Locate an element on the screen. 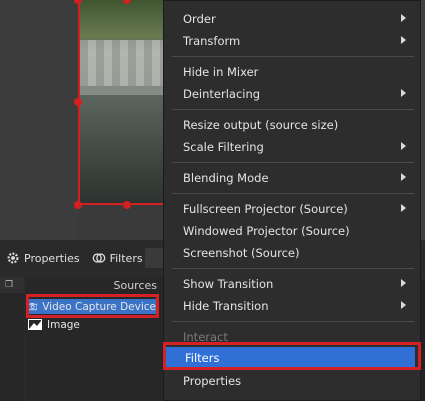 This screenshot has height=401, width=425. menu-item-hide-in-mixer: Hide in Mixer is located at coordinates (292, 72).